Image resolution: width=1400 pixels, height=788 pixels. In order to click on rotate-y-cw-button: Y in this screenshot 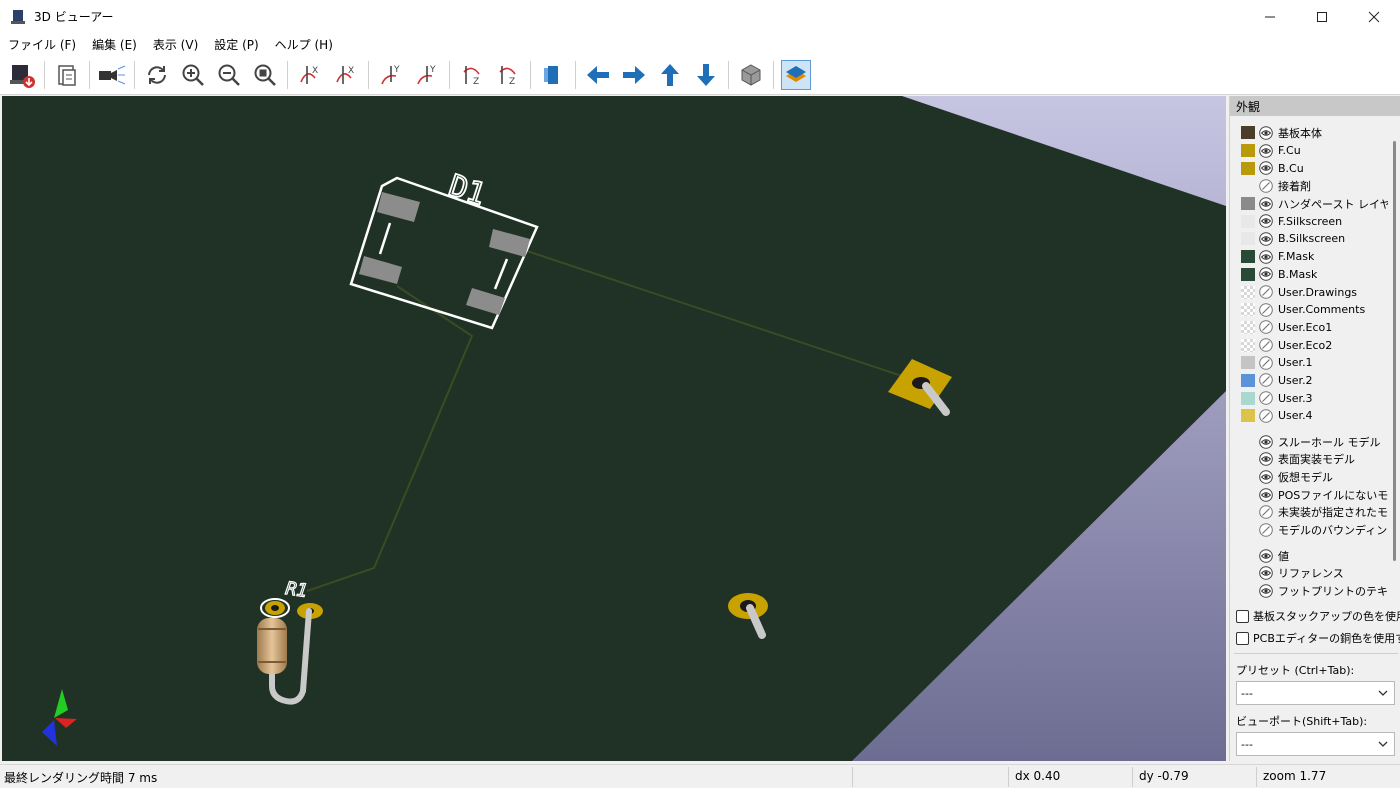, I will do `click(391, 75)`.